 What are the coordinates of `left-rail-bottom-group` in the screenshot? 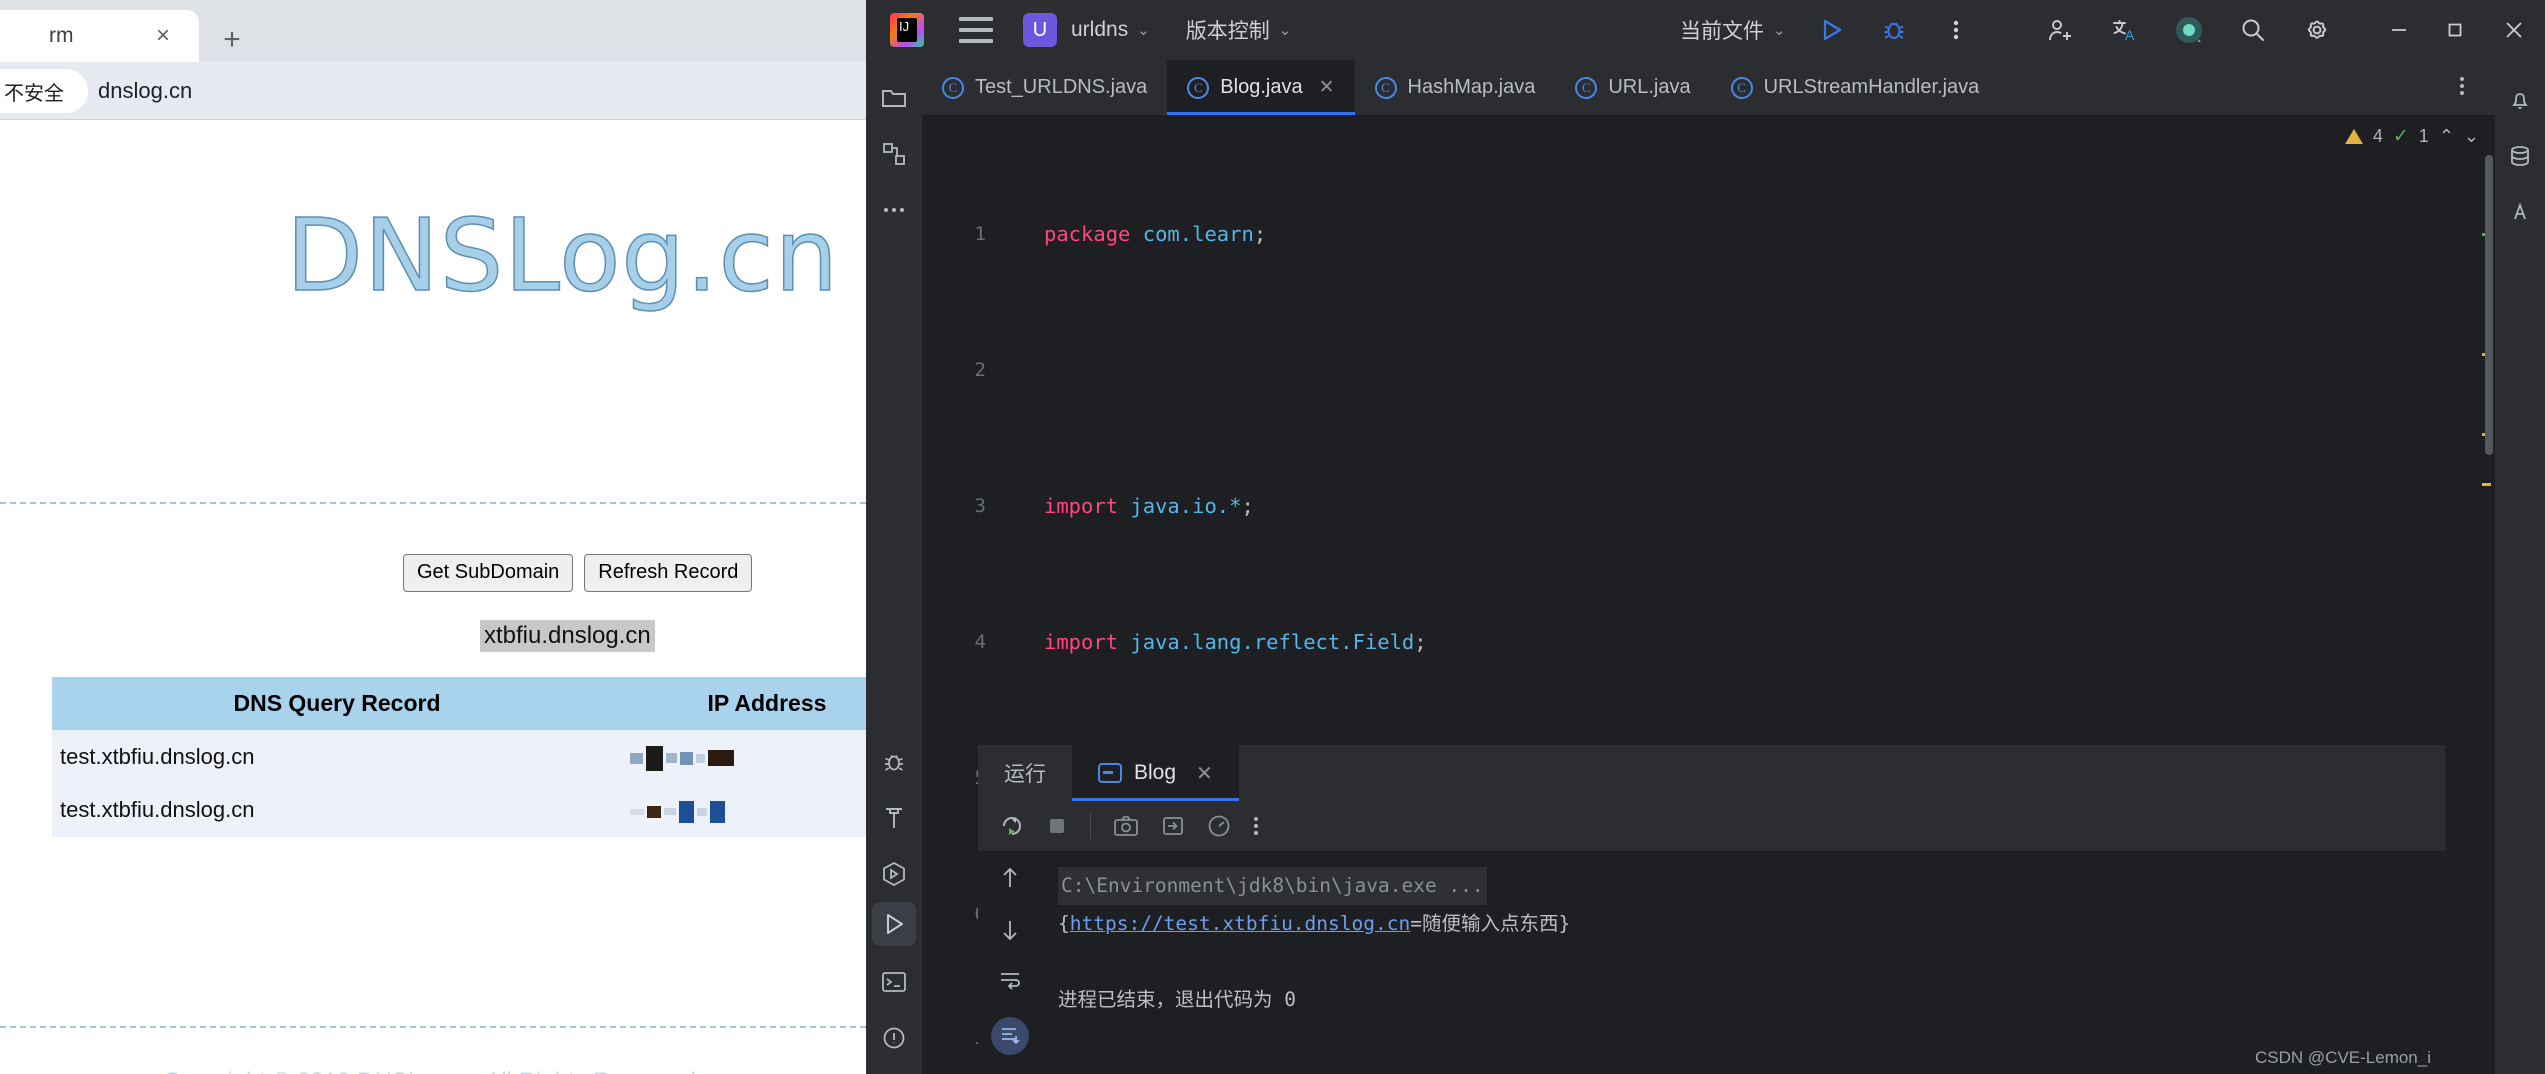 It's located at (894, 904).